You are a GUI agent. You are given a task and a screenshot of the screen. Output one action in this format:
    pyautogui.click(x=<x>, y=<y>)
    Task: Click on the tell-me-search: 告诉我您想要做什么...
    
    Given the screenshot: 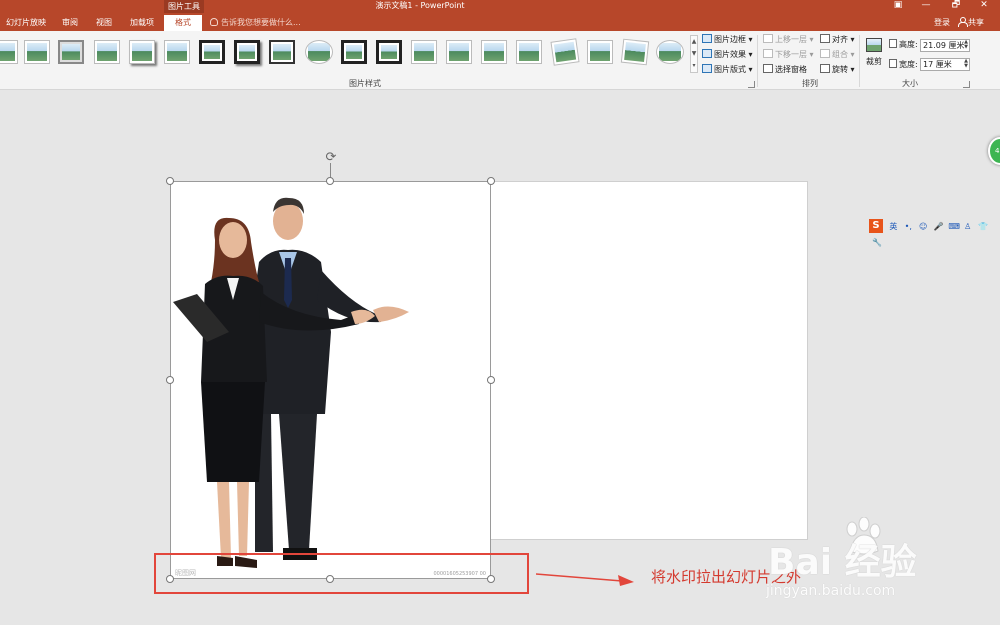 What is the action you would take?
    pyautogui.click(x=255, y=23)
    